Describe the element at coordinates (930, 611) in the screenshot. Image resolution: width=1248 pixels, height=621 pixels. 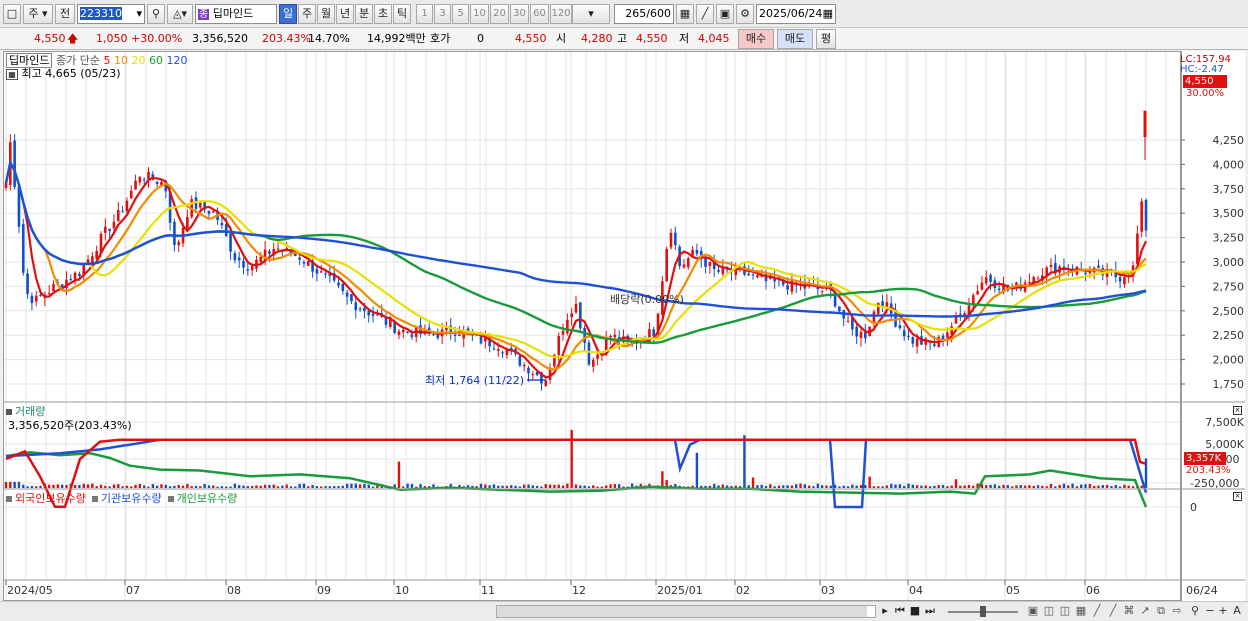
I see `fast-forward-icon: ⏭` at that location.